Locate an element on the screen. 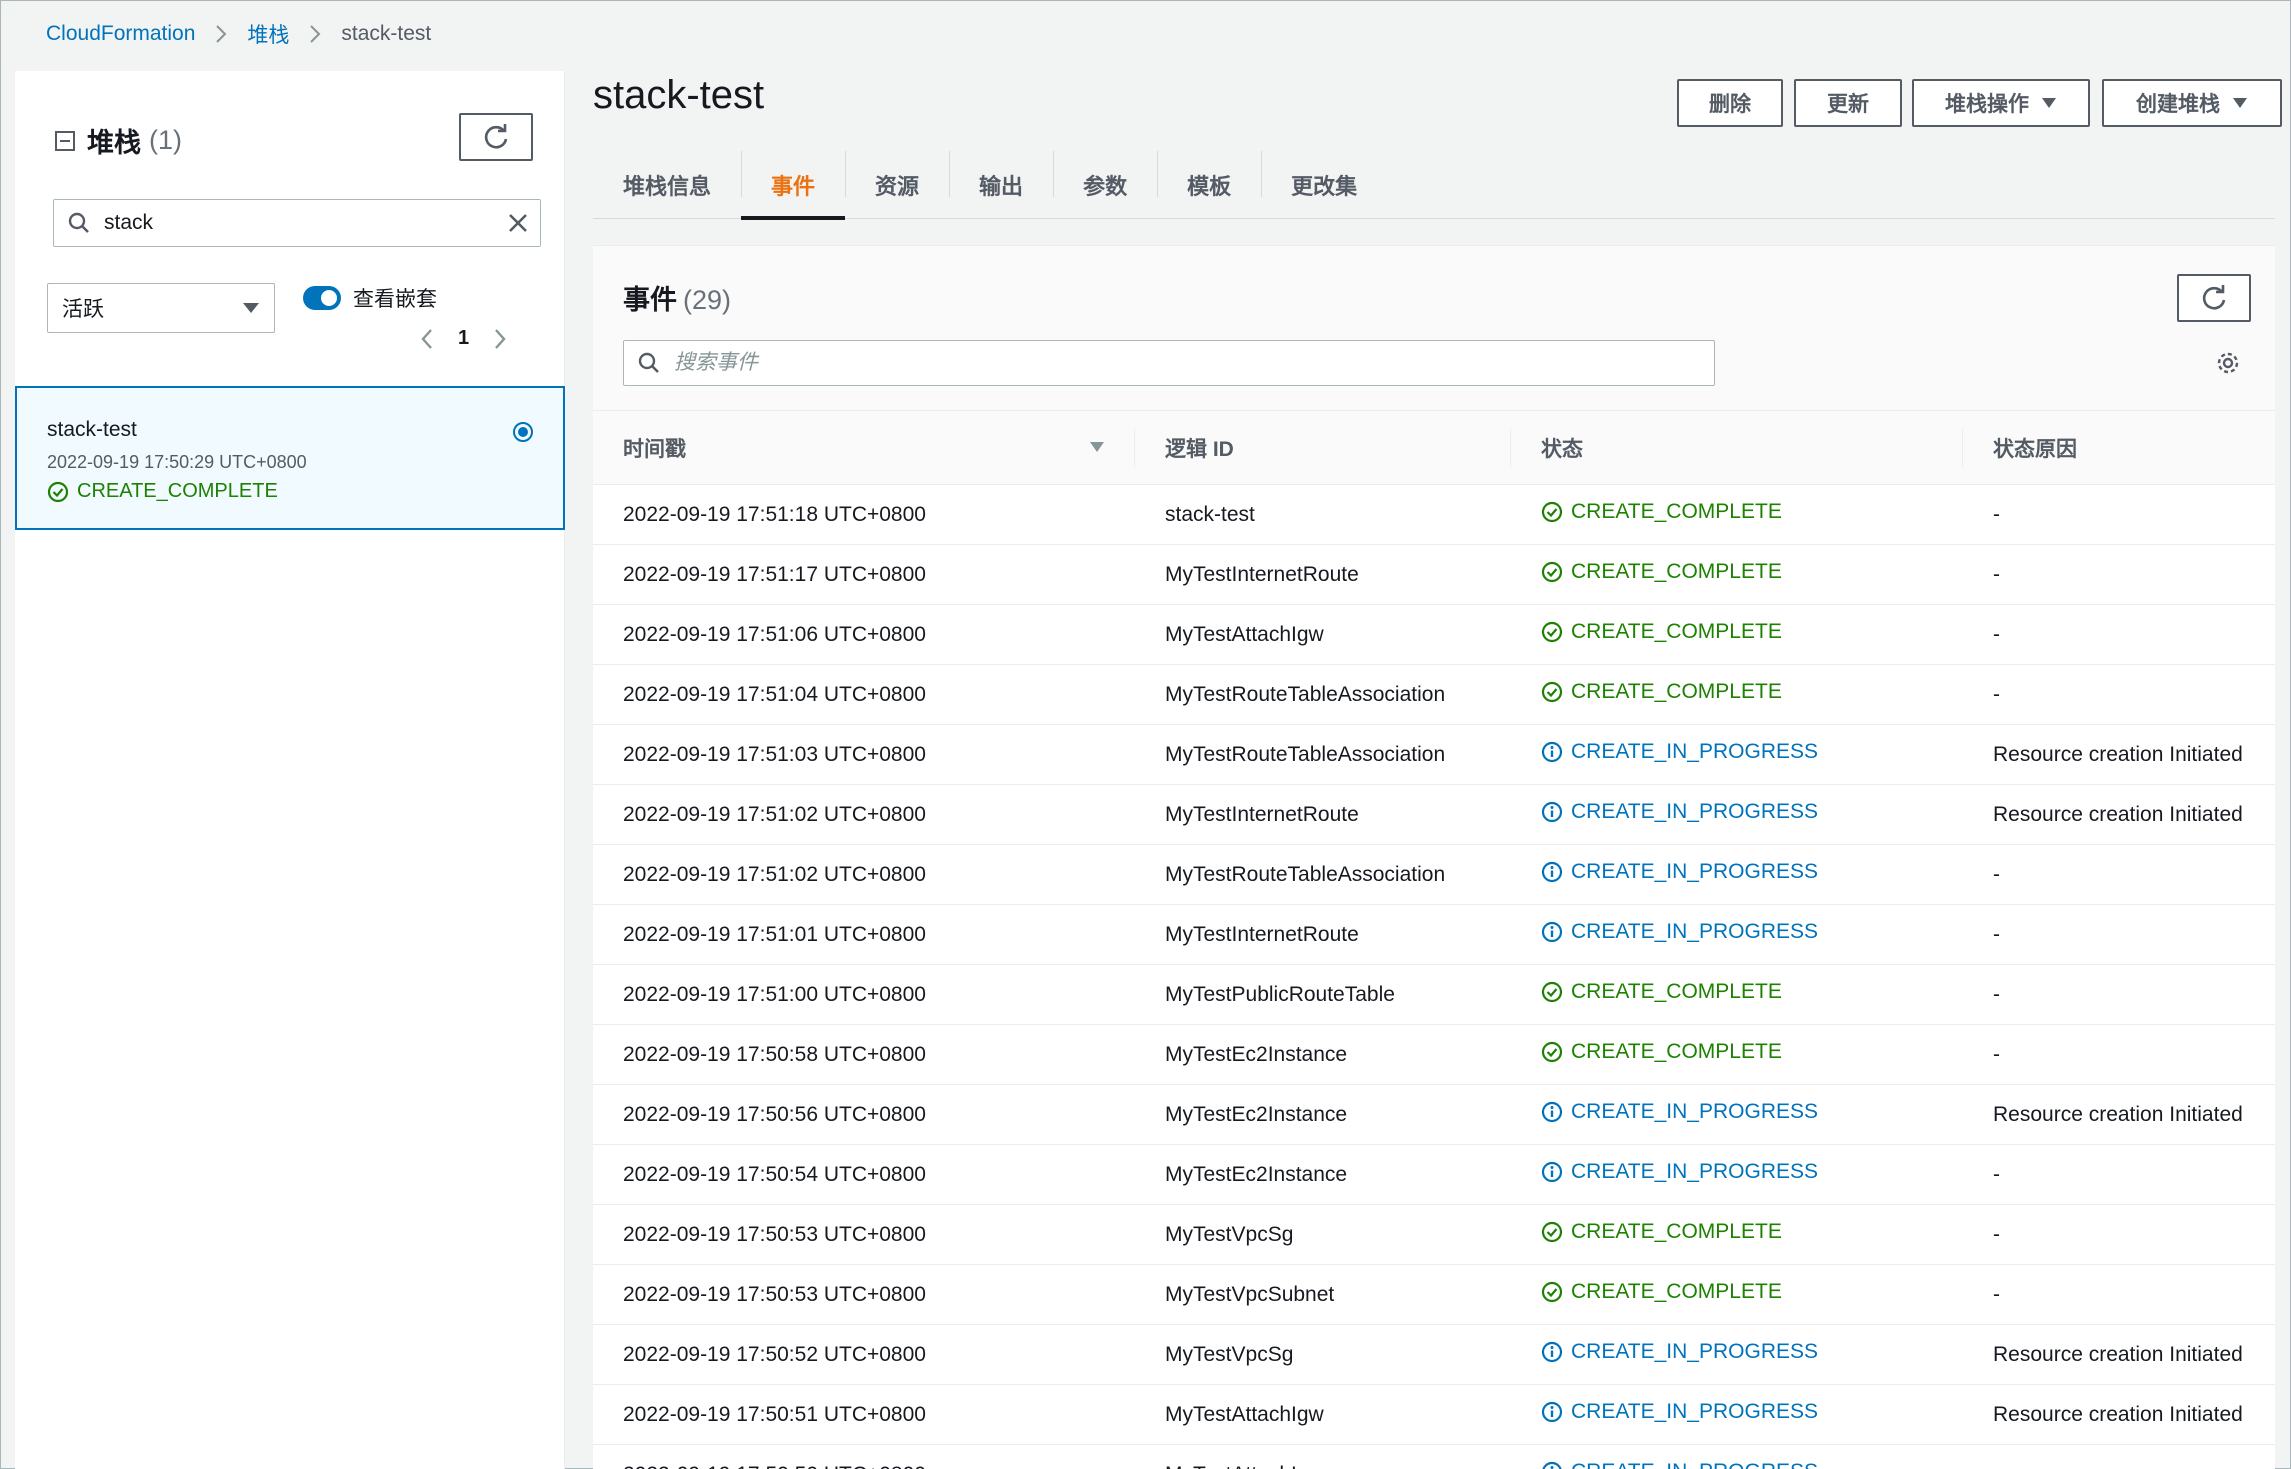 This screenshot has height=1469, width=2291. stack-select-radio is located at coordinates (523, 432).